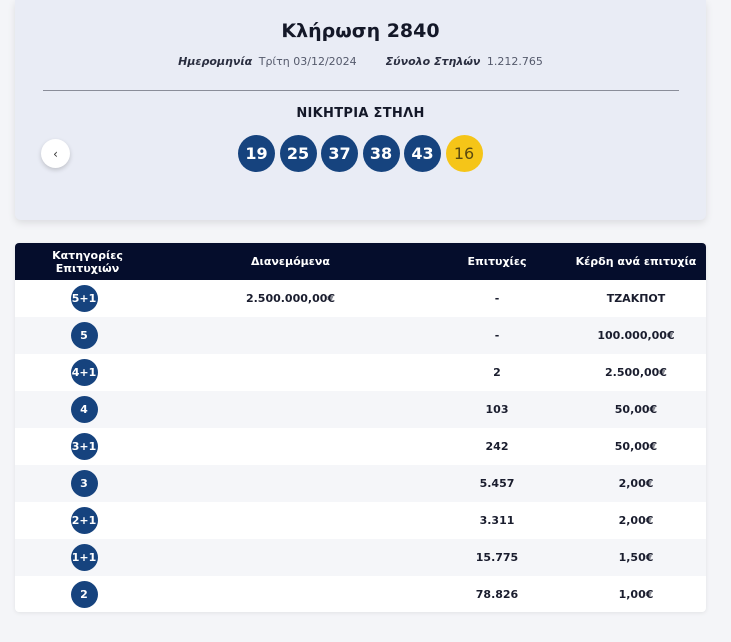 The image size is (731, 642). Describe the element at coordinates (298, 153) in the screenshot. I see `number-ball: 25` at that location.